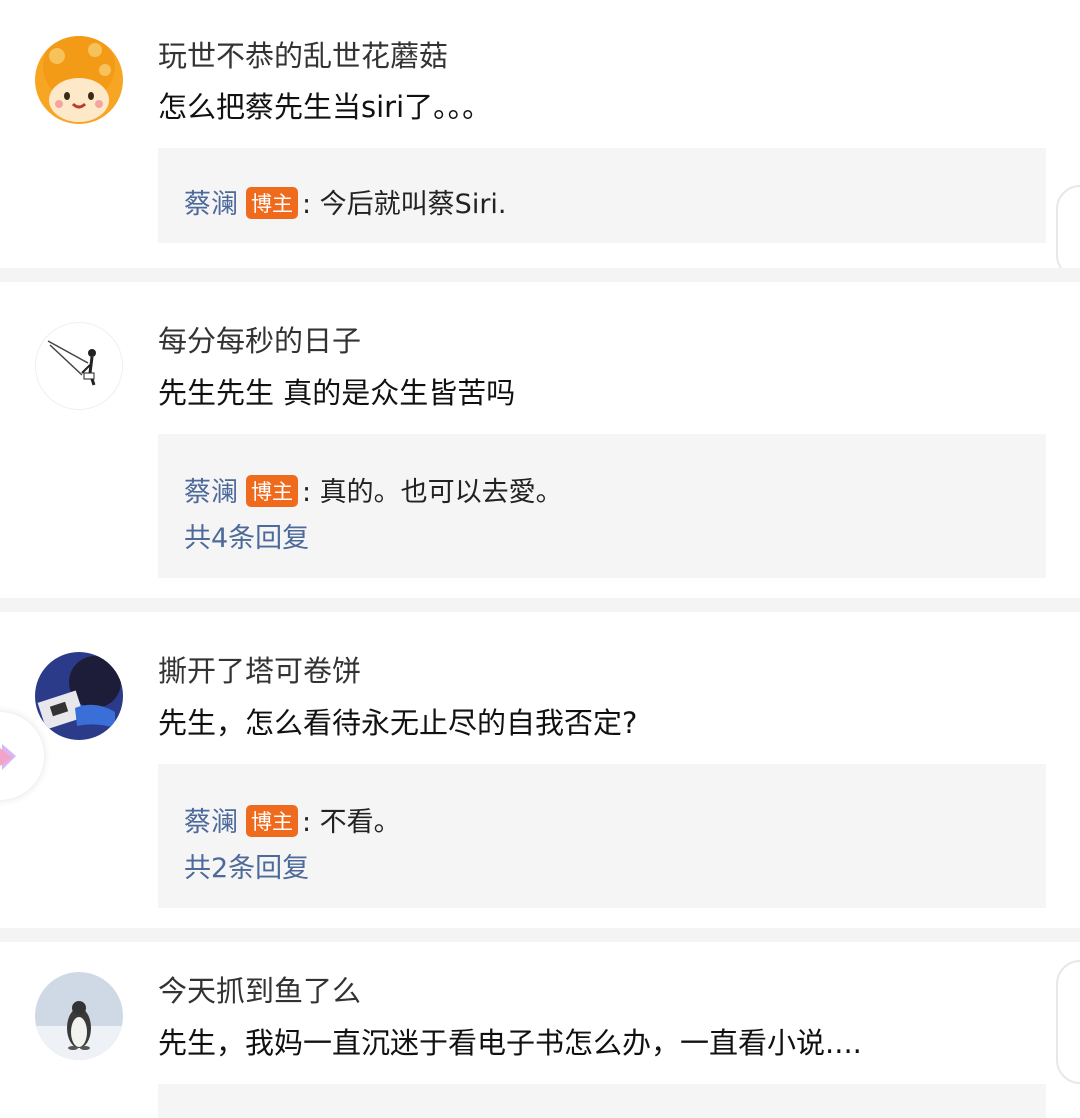 The height and width of the screenshot is (1118, 1080). What do you see at coordinates (602, 195) in the screenshot?
I see `reply-box: 蔡澜 博主: 今后就叫蔡Siri.` at bounding box center [602, 195].